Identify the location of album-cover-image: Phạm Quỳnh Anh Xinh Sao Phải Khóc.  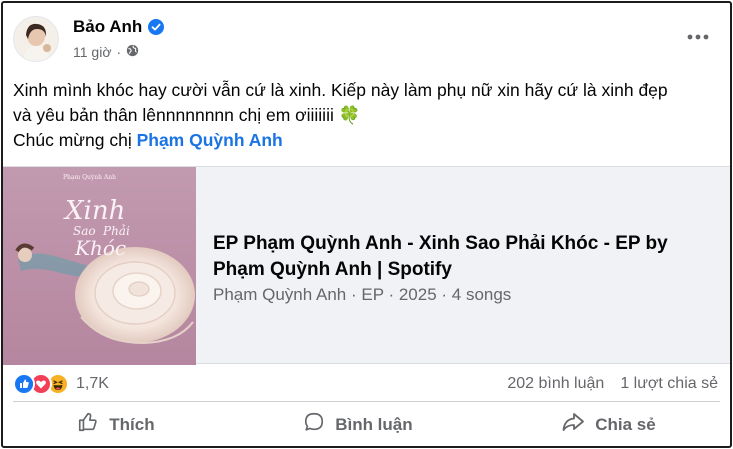
(99, 266).